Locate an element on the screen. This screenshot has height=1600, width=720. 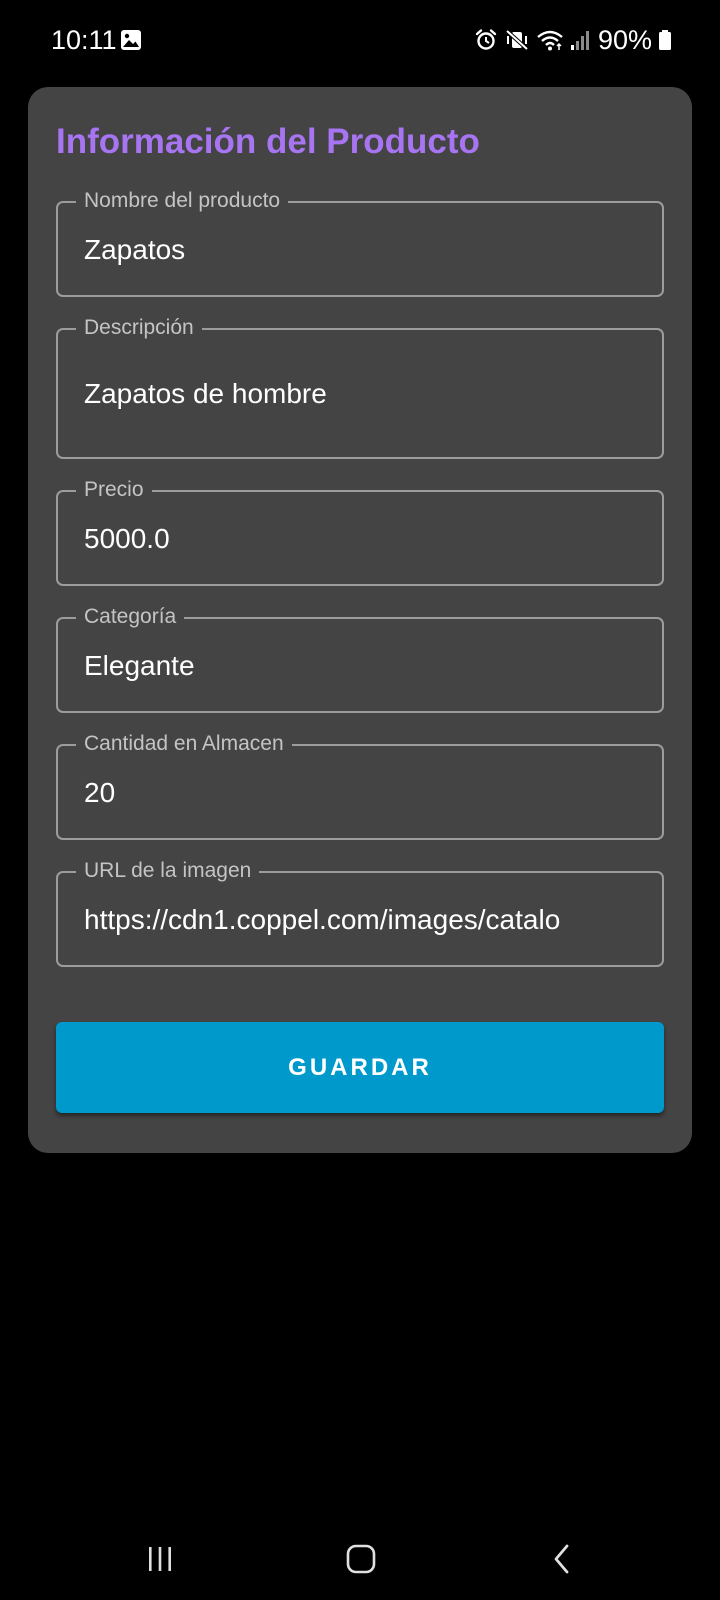
category-field: Categoría Elegante is located at coordinates (360, 658).